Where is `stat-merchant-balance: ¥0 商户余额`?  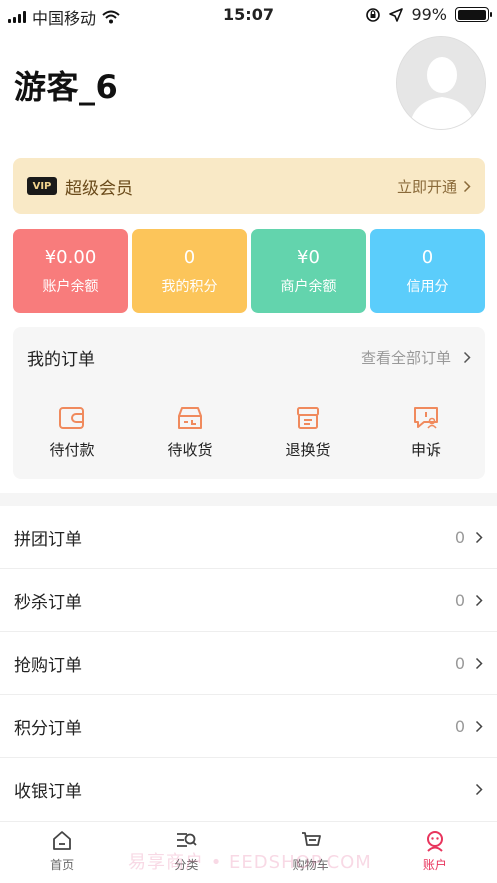 stat-merchant-balance: ¥0 商户余额 is located at coordinates (308, 271).